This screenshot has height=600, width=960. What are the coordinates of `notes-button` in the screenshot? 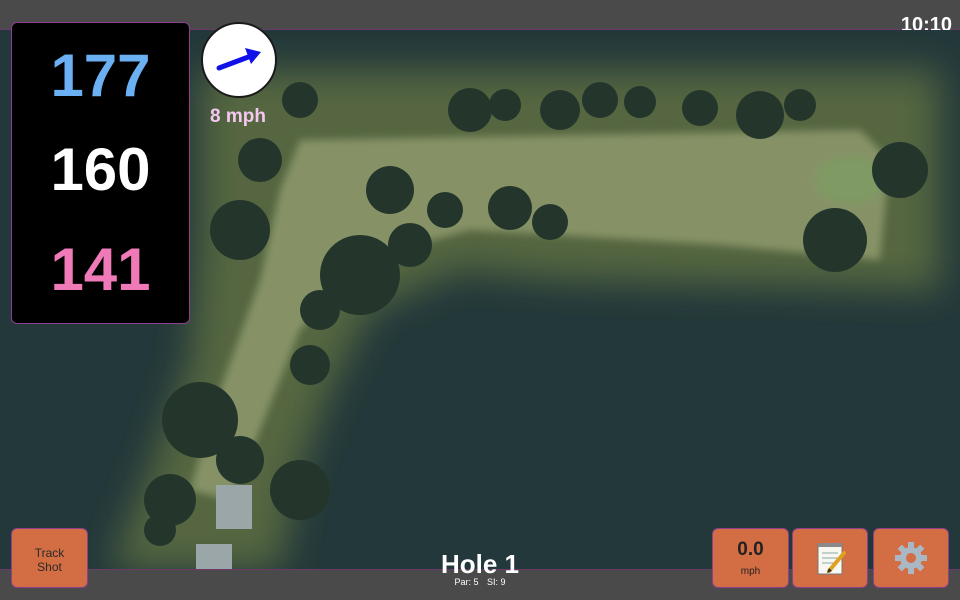 It's located at (830, 558).